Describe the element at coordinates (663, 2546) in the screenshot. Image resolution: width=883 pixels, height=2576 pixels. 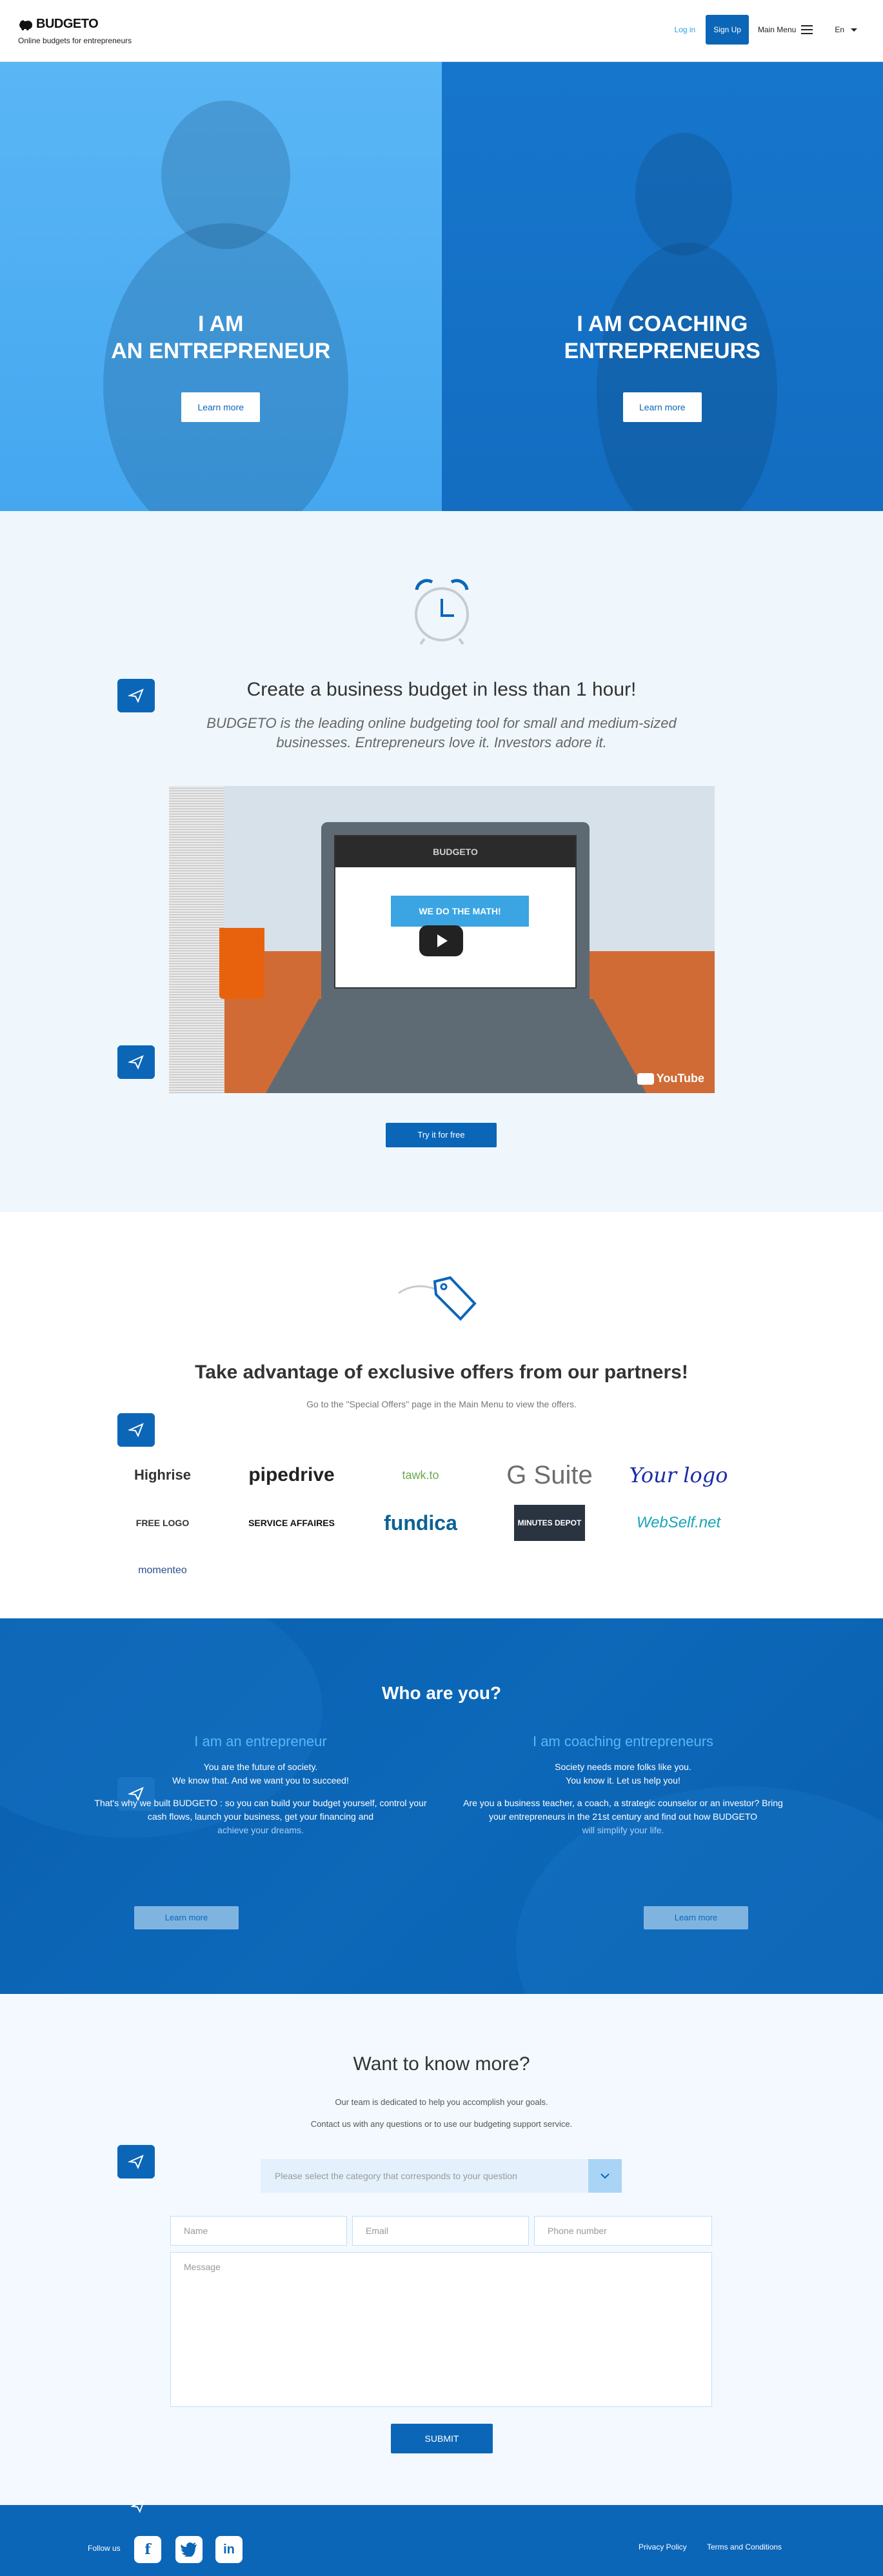
I see `privacy-policy-link: Privacy Policy` at that location.